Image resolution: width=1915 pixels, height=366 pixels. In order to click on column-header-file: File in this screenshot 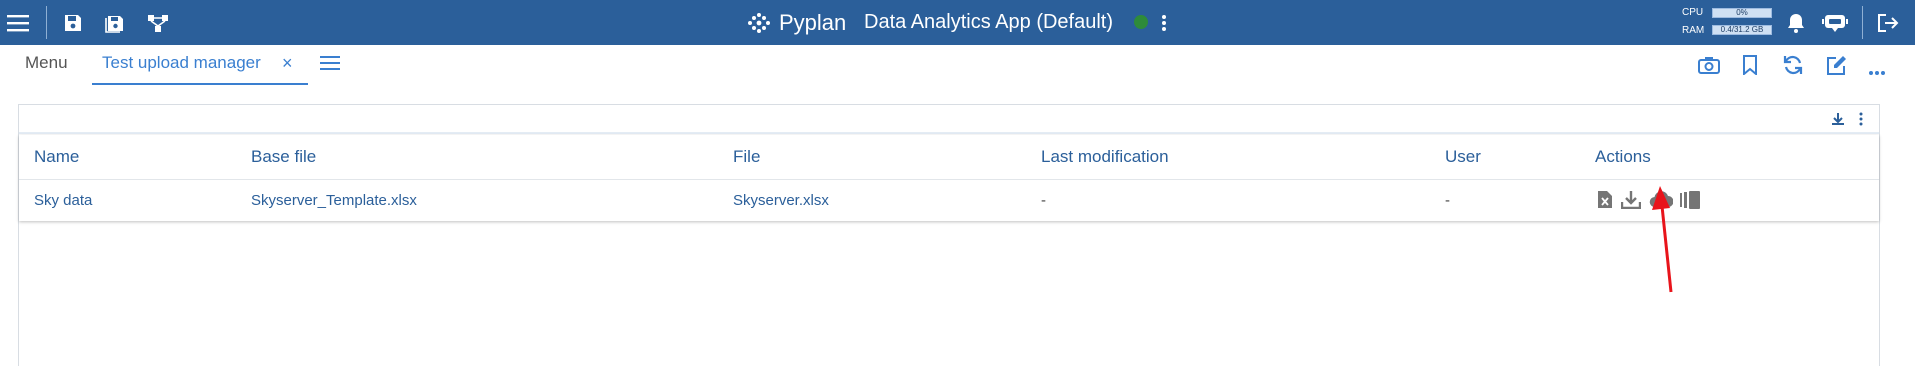, I will do `click(746, 157)`.